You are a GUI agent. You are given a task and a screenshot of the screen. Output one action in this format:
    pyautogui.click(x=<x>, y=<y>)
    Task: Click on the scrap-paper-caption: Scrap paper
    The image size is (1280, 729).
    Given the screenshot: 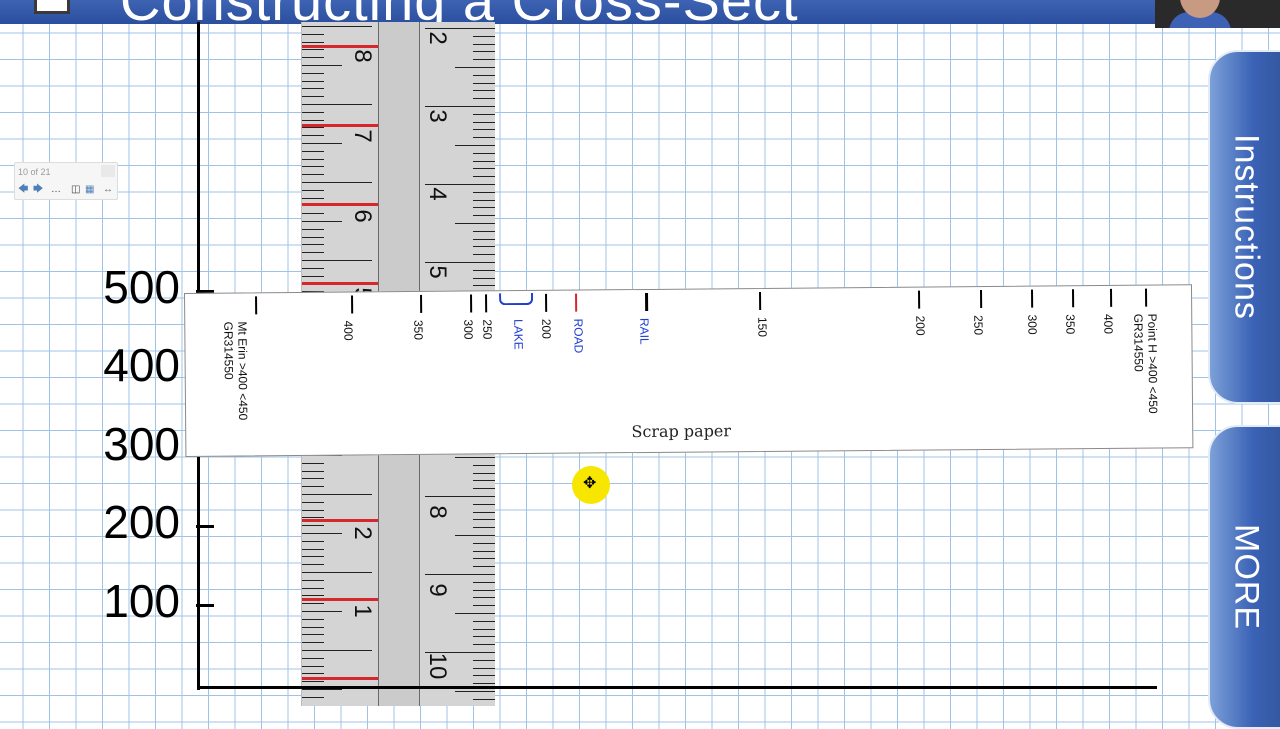 What is the action you would take?
    pyautogui.click(x=681, y=431)
    